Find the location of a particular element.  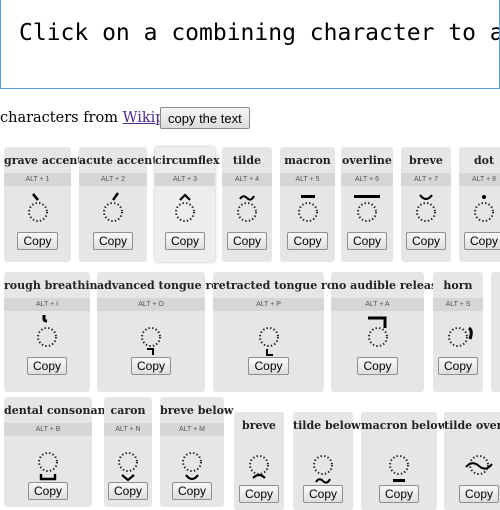

card-title: overline is located at coordinates (367, 160).